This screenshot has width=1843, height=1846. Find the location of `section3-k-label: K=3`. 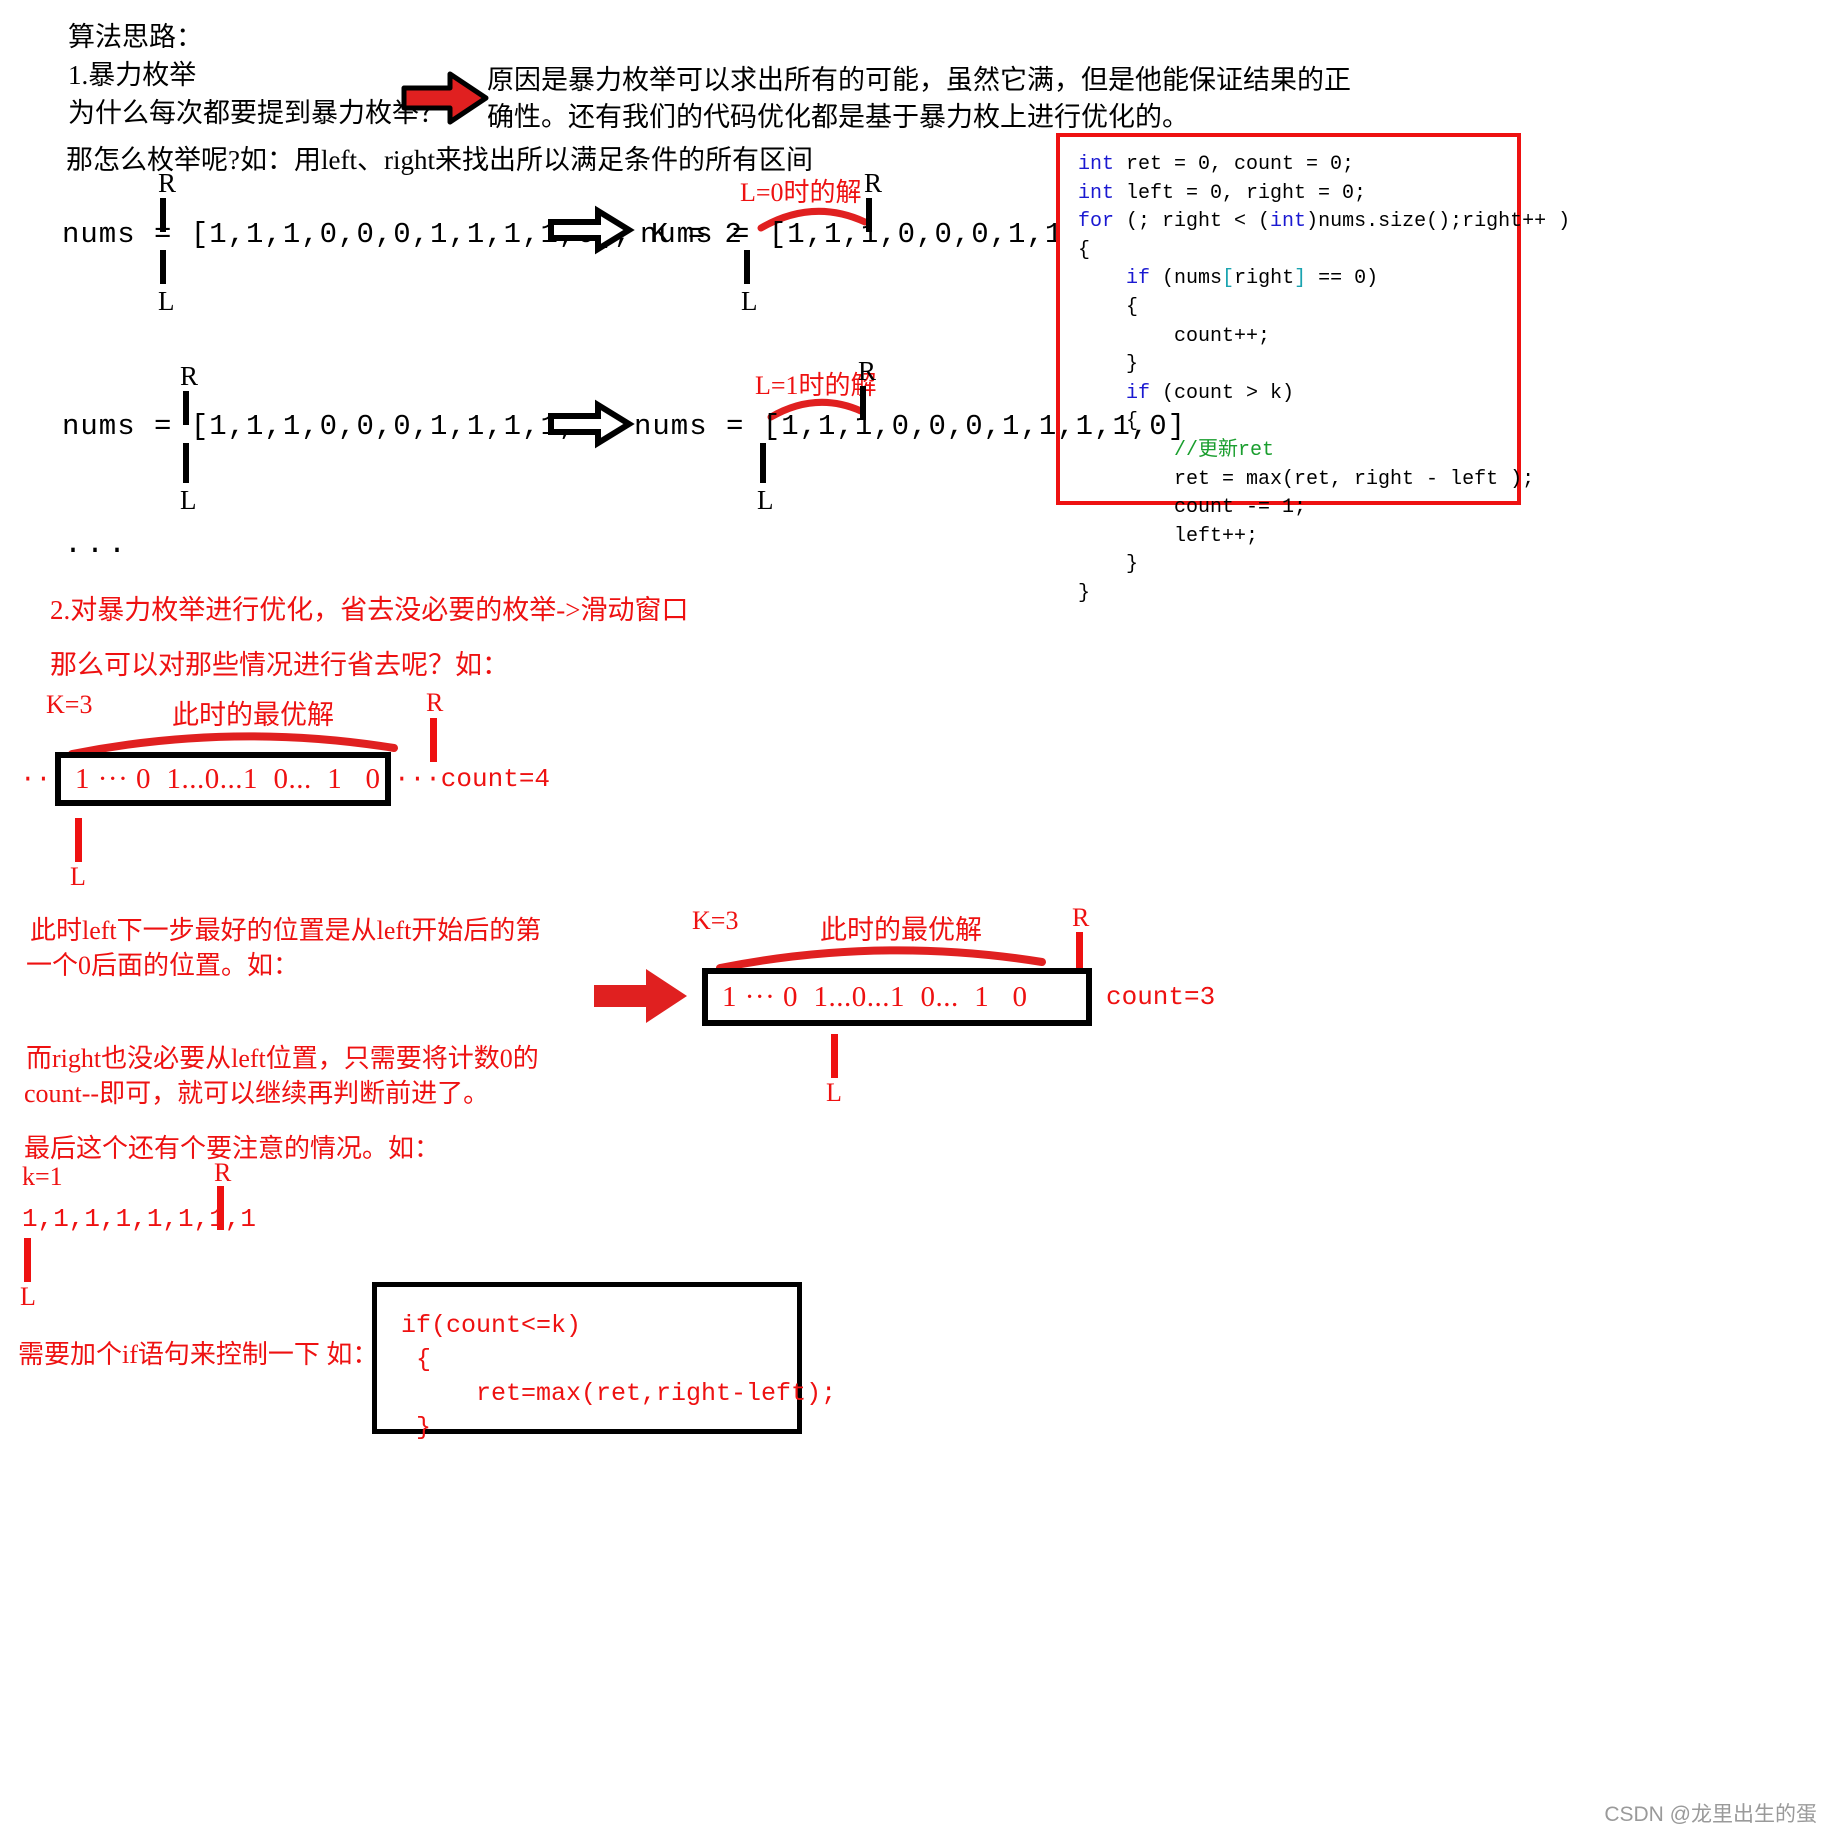

section3-k-label: K=3 is located at coordinates (715, 920).